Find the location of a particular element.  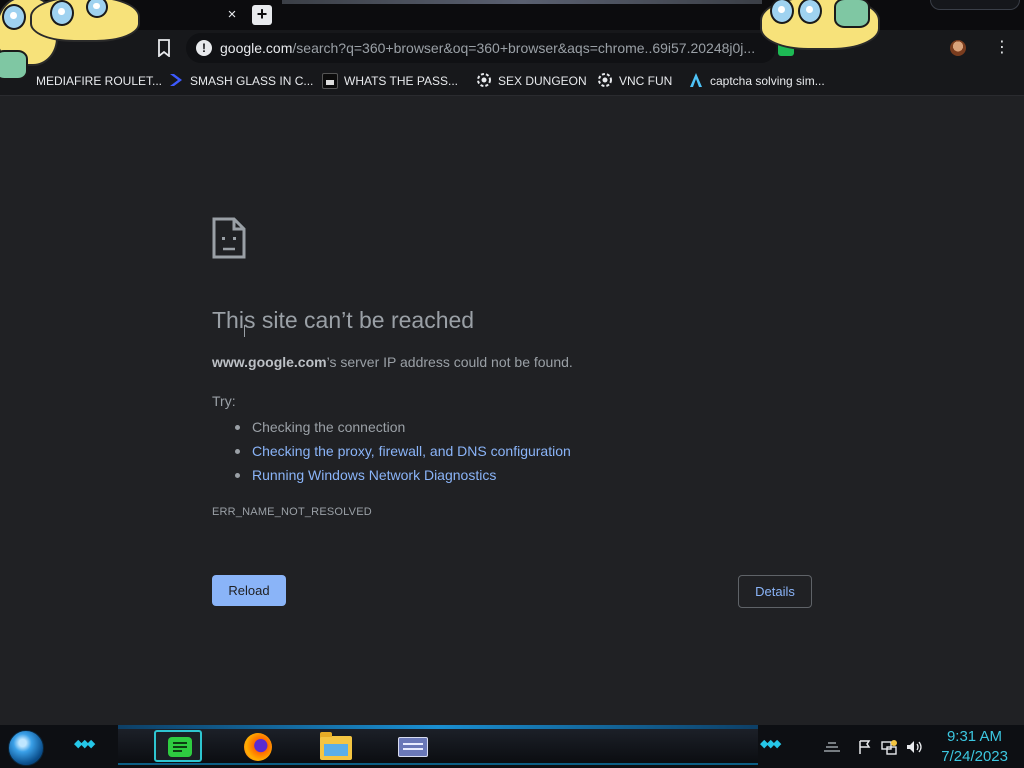

details-button: Details is located at coordinates (775, 591).